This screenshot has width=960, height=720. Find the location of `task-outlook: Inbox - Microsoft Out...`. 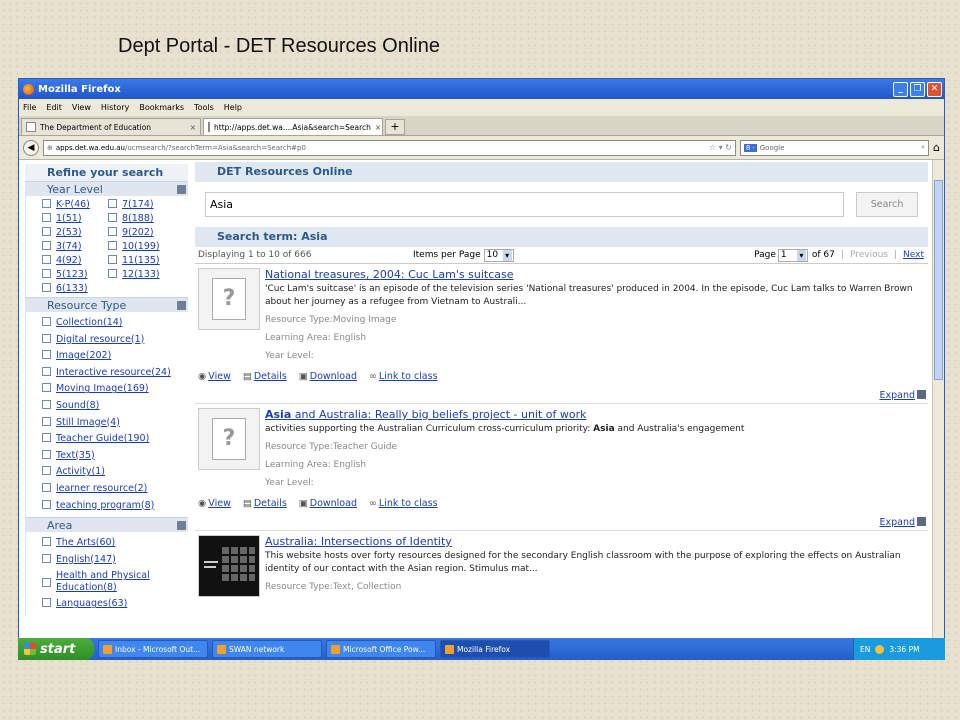

task-outlook: Inbox - Microsoft Out... is located at coordinates (153, 649).